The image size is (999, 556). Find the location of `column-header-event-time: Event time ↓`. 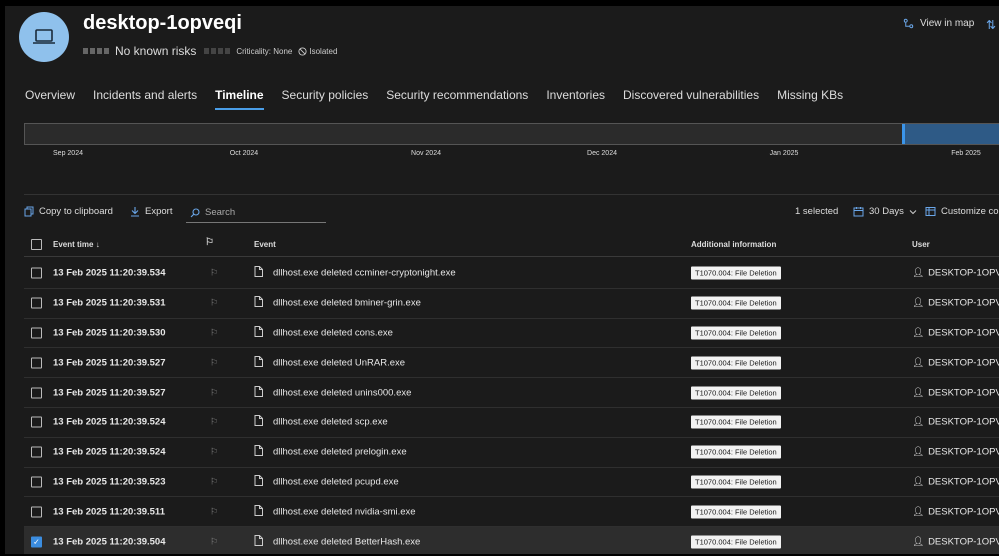

column-header-event-time: Event time ↓ is located at coordinates (76, 244).